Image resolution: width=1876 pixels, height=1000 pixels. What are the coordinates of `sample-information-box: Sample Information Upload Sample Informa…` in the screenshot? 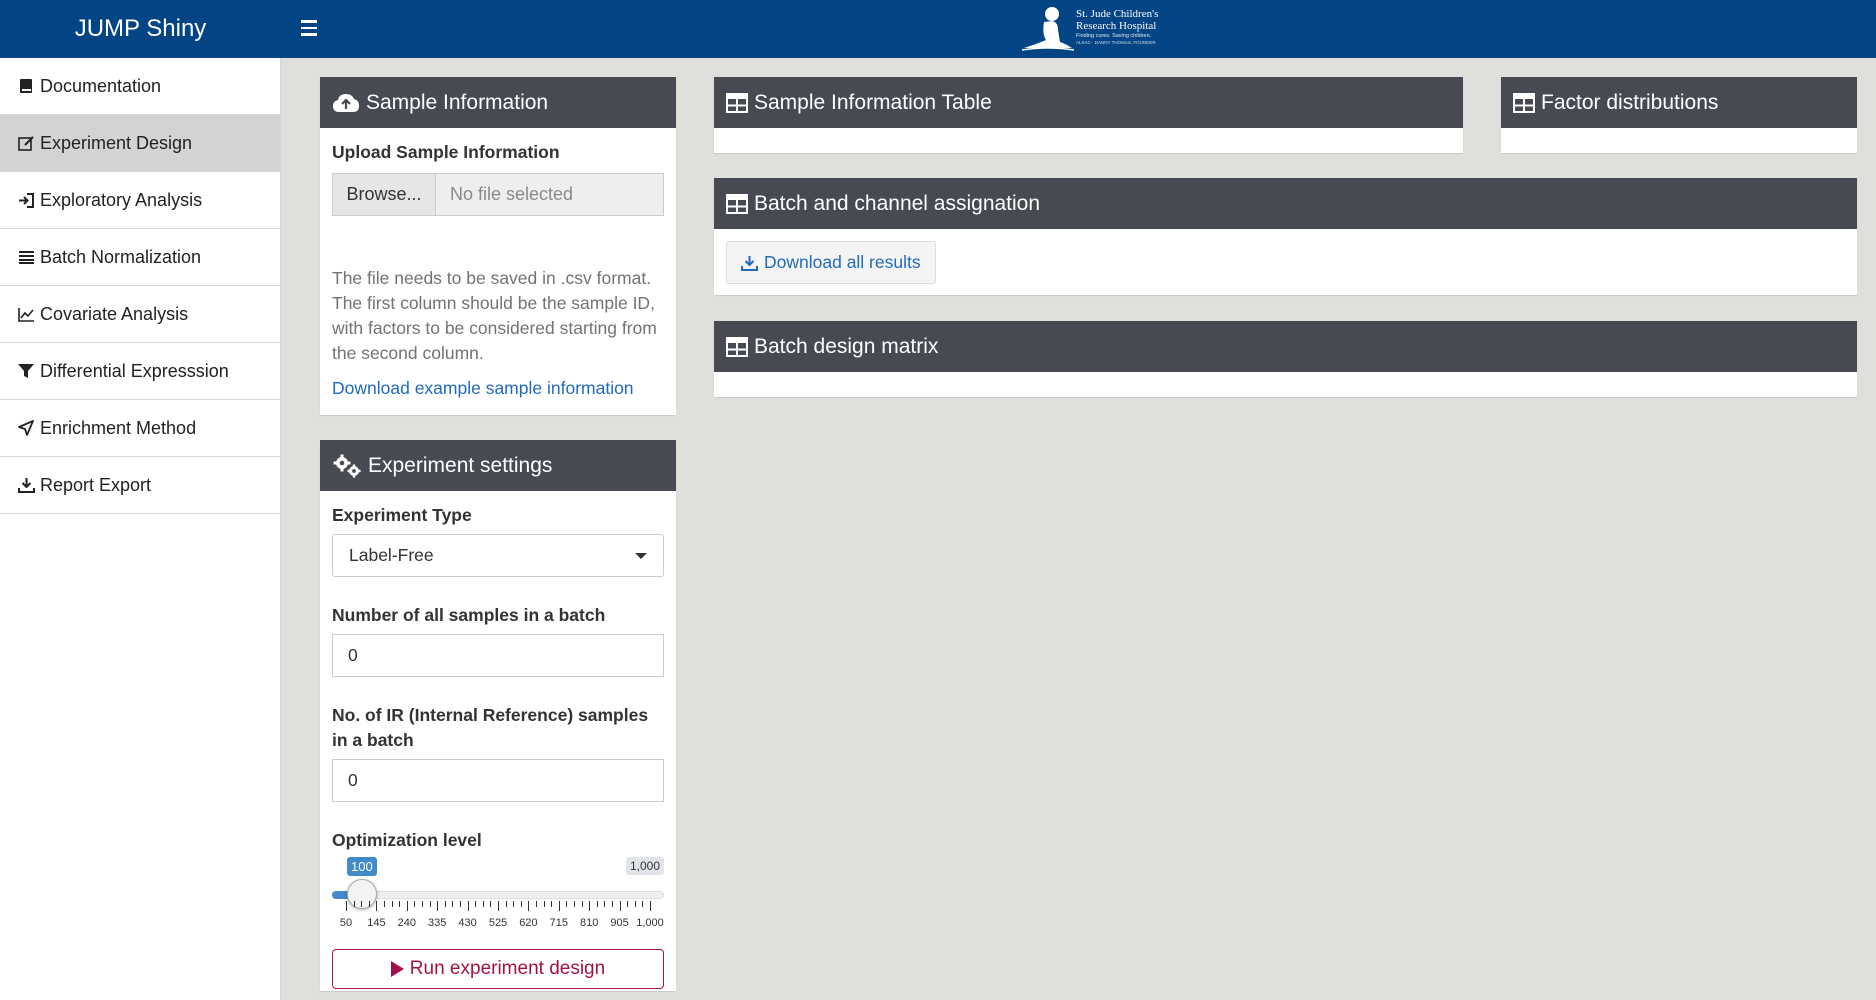 It's located at (498, 246).